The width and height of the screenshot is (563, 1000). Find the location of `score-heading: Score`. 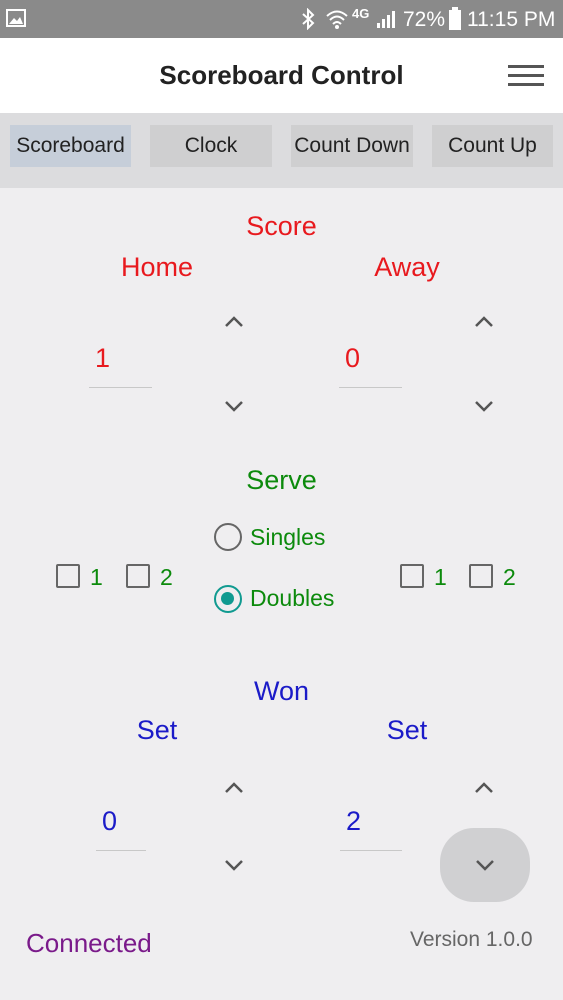

score-heading: Score is located at coordinates (281, 226).